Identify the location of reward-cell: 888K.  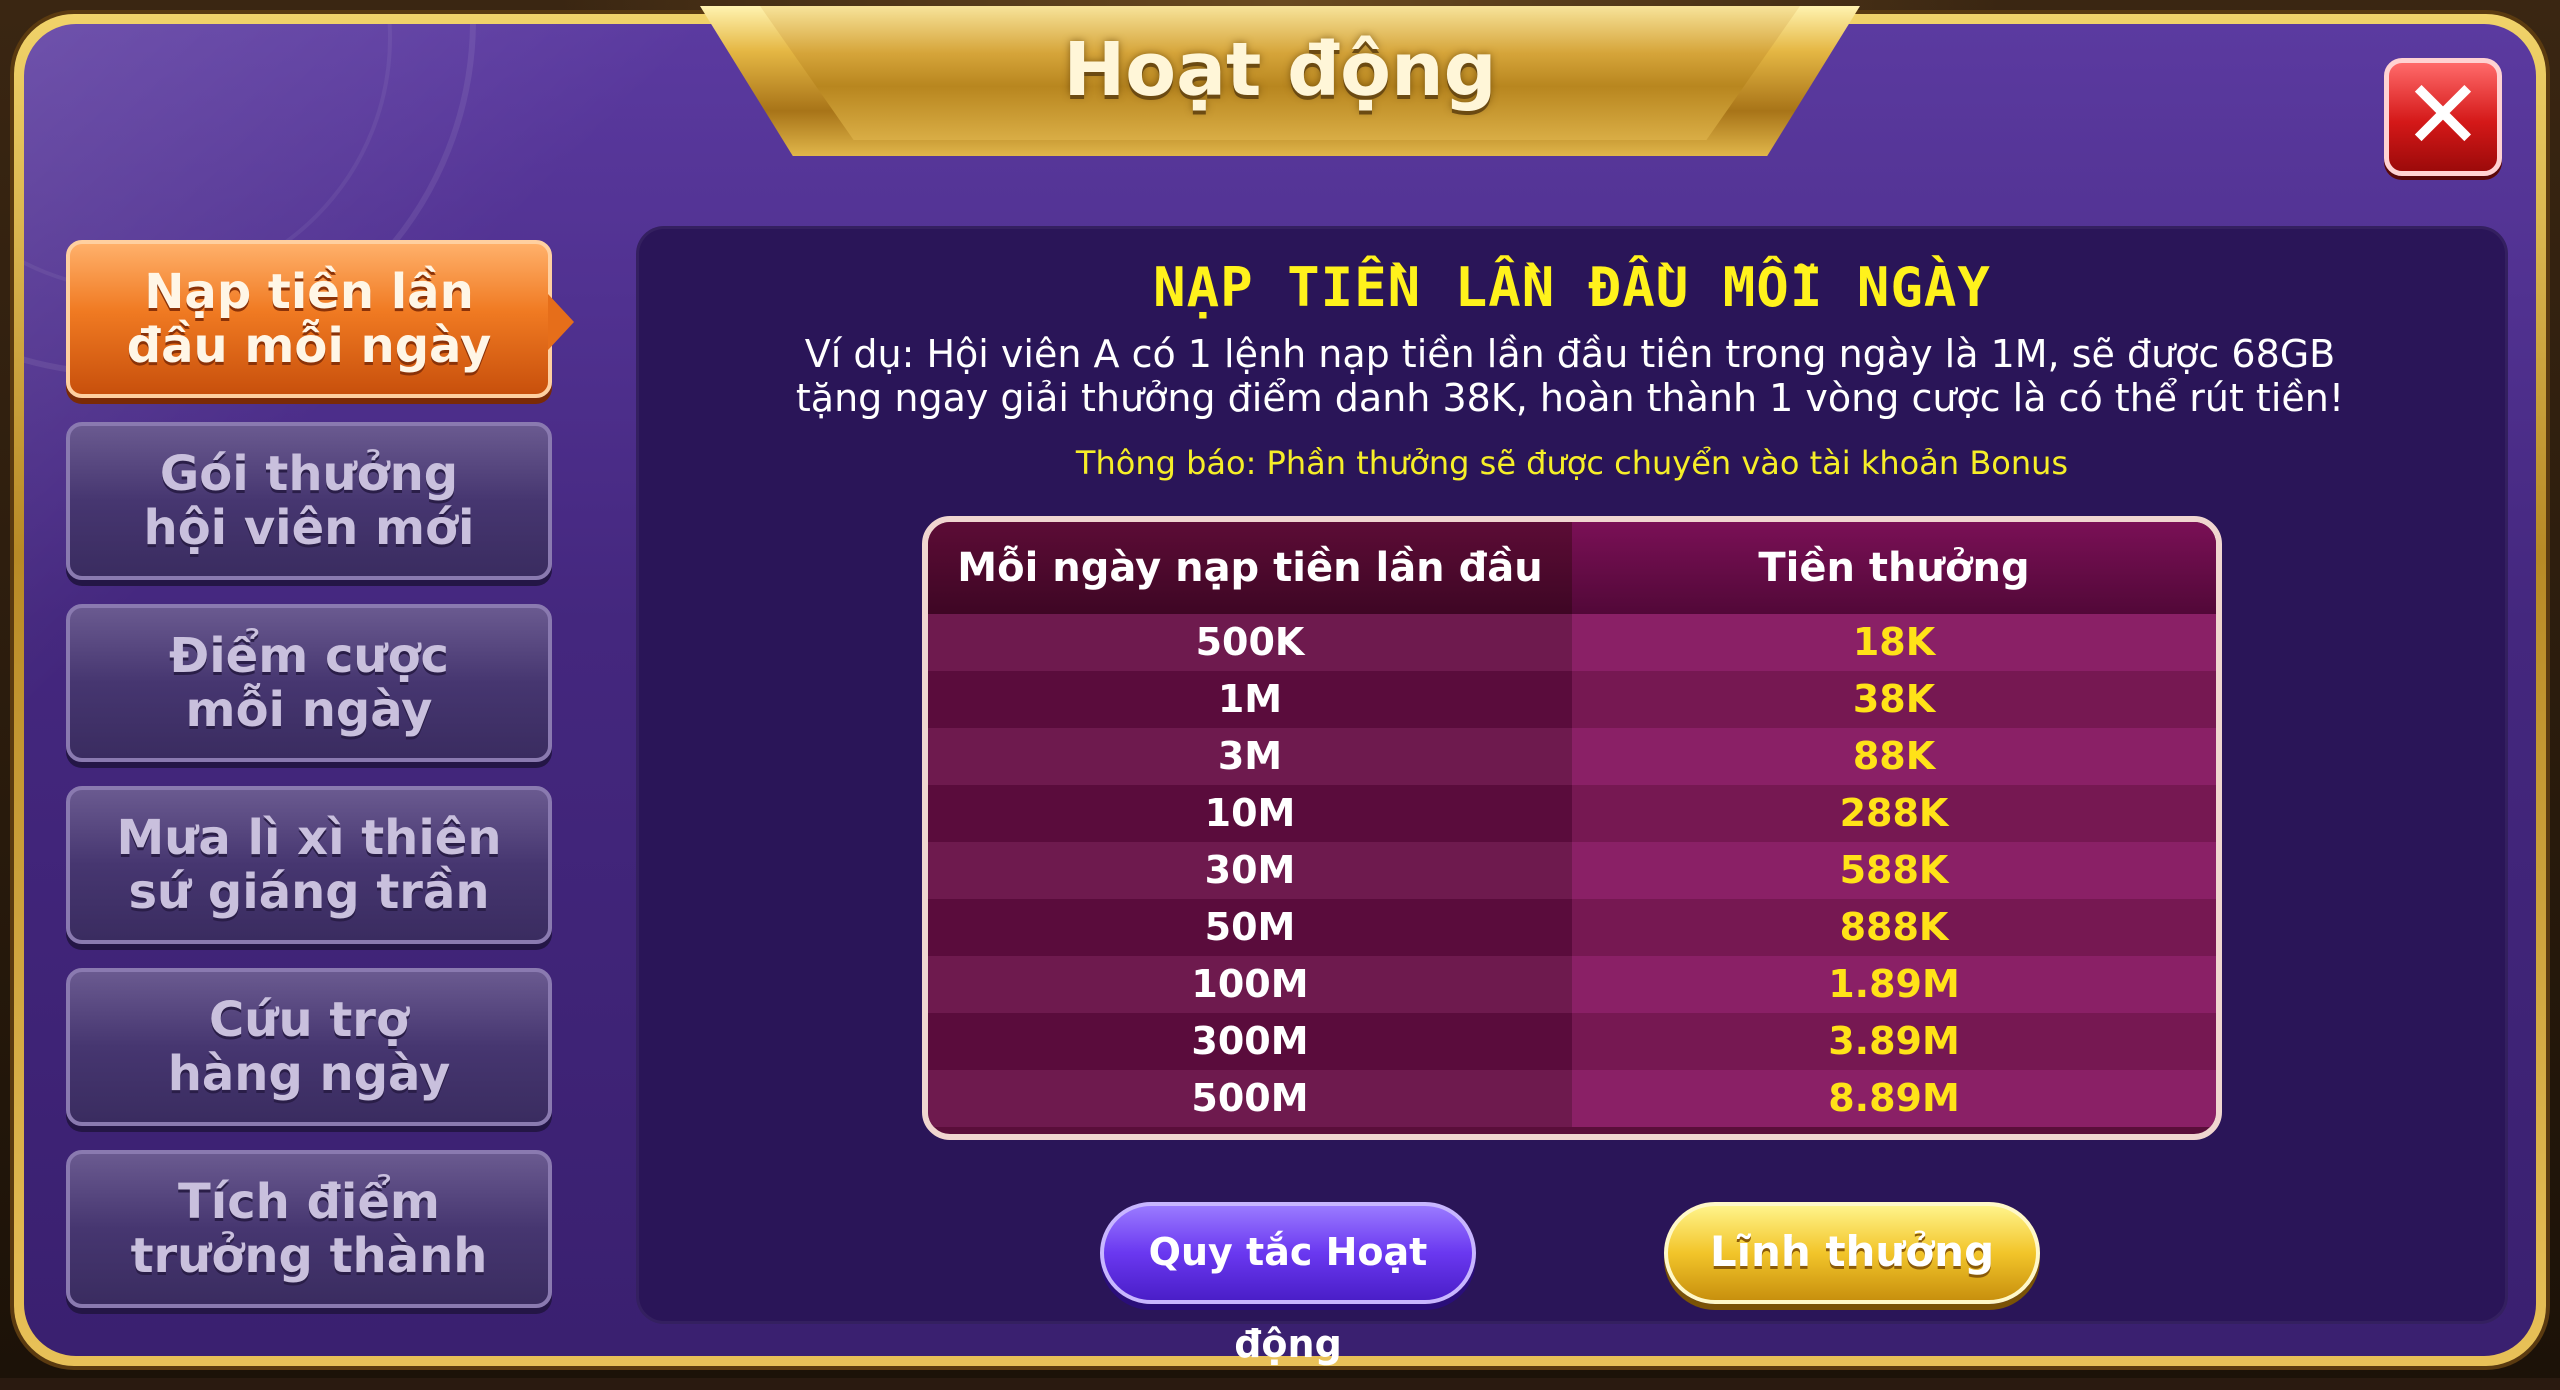
(1894, 927).